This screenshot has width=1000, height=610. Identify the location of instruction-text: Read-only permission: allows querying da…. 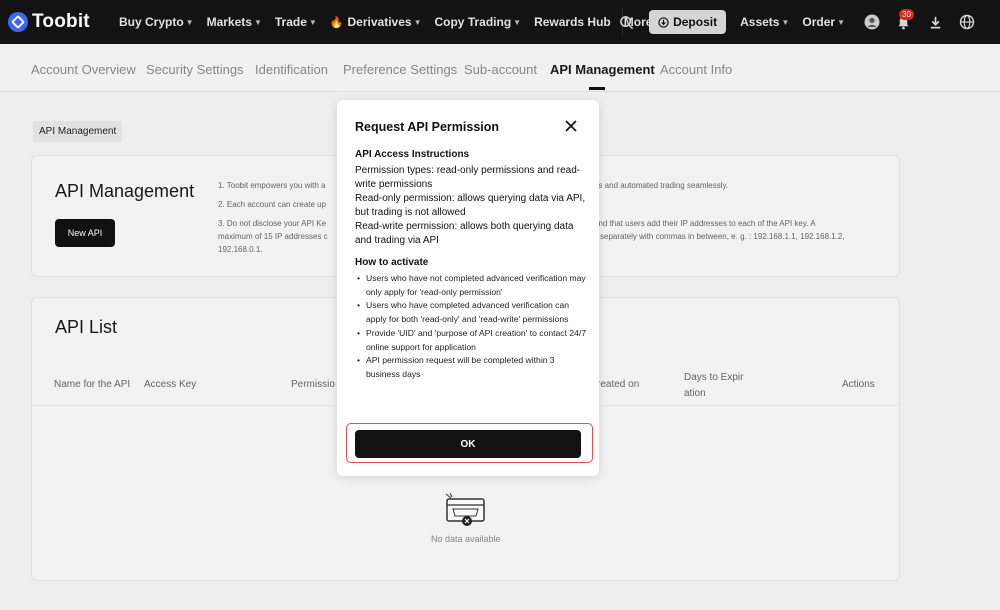
(470, 205).